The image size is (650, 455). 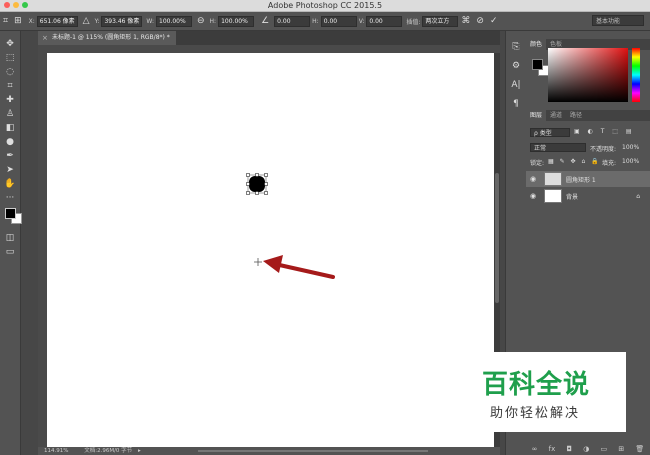 What do you see at coordinates (31, 21) in the screenshot?
I see `x-label: X:` at bounding box center [31, 21].